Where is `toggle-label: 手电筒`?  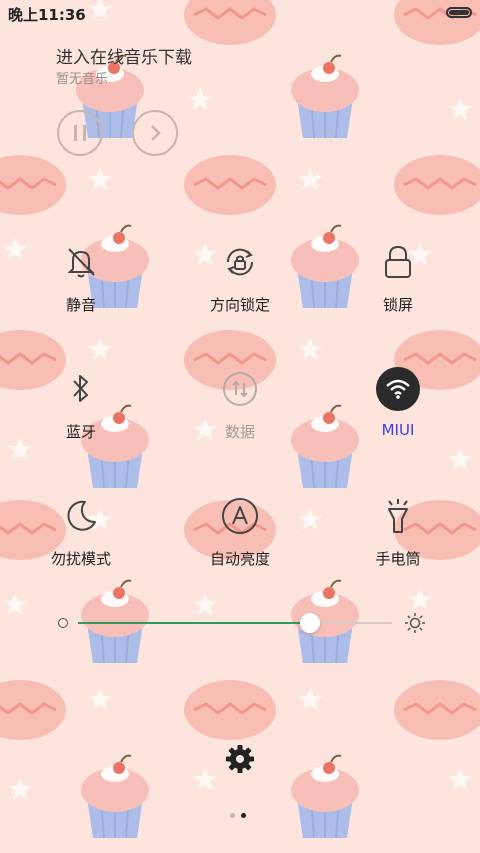
toggle-label: 手电筒 is located at coordinates (398, 559).